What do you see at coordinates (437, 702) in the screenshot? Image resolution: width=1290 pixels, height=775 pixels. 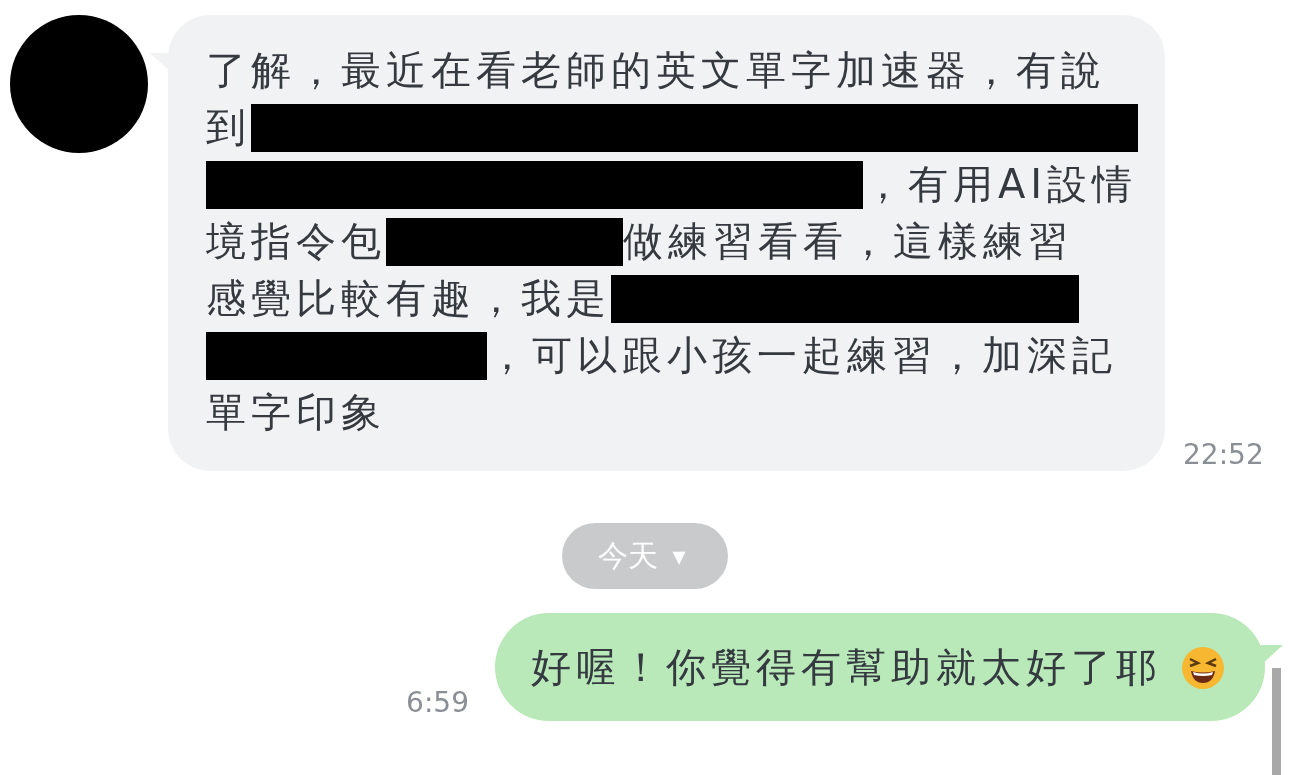 I see `message-time: 6:59` at bounding box center [437, 702].